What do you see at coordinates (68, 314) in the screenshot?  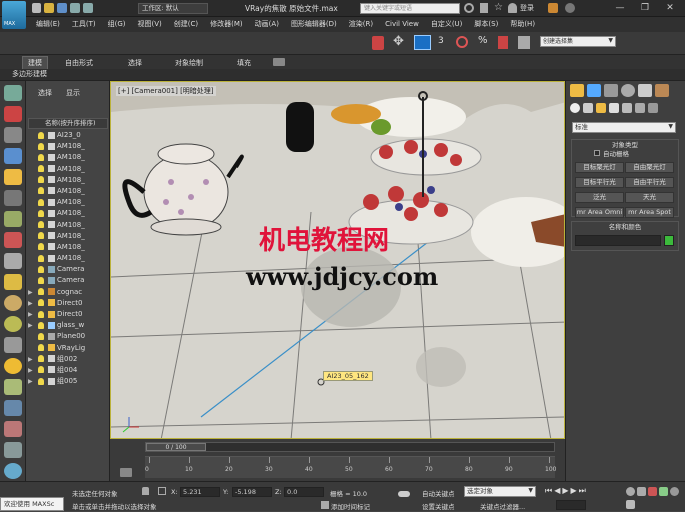 I see `scene-list-item: ▶ Direct0` at bounding box center [68, 314].